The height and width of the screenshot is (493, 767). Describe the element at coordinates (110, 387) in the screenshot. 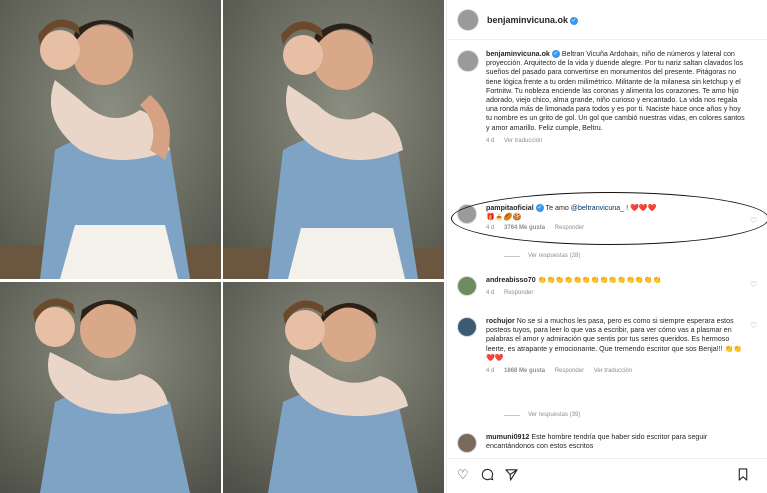

I see `photo-bottom-left` at that location.